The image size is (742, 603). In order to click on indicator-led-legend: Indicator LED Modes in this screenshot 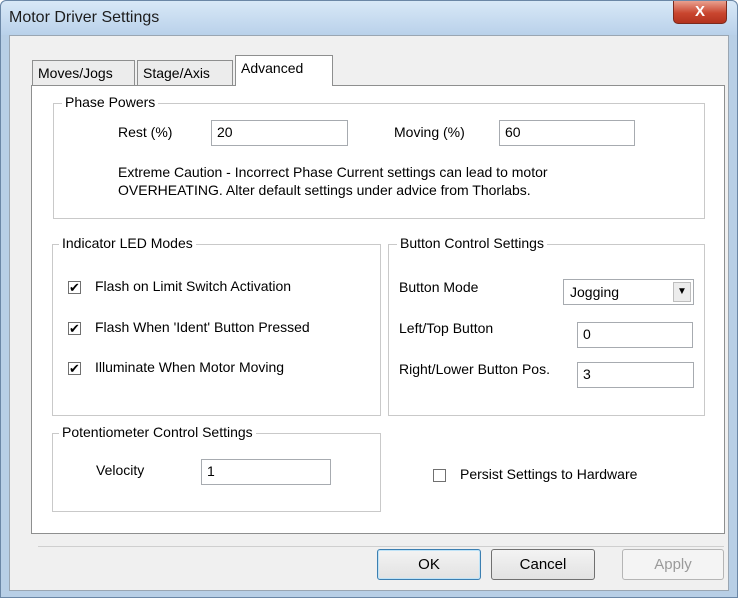, I will do `click(127, 243)`.